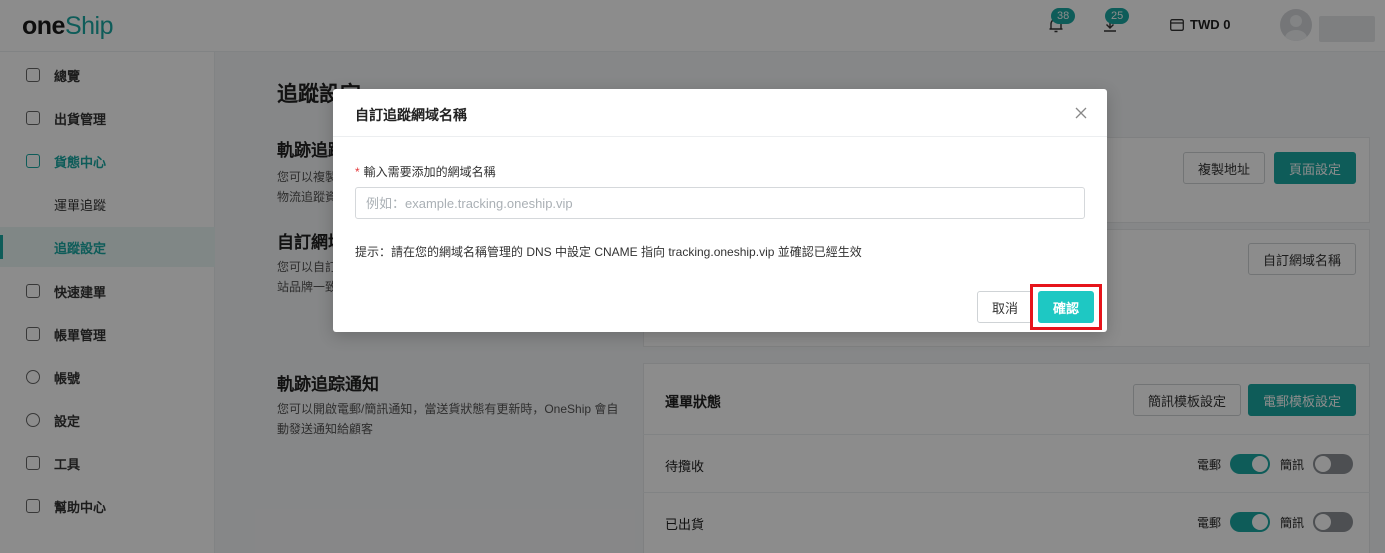 This screenshot has width=1385, height=553. What do you see at coordinates (411, 115) in the screenshot?
I see `modal-title: 自訂追蹤網域名稱` at bounding box center [411, 115].